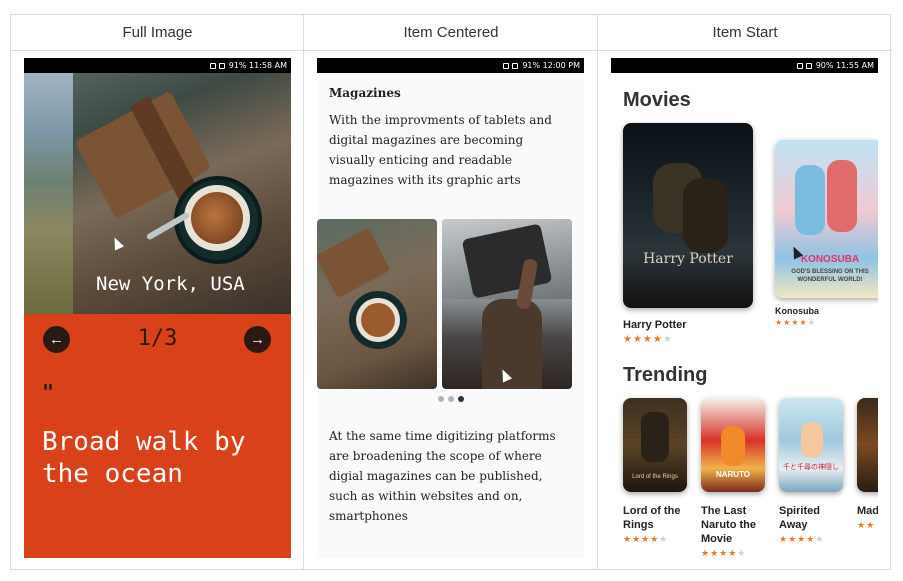  I want to click on article-title: Magazines, so click(365, 93).